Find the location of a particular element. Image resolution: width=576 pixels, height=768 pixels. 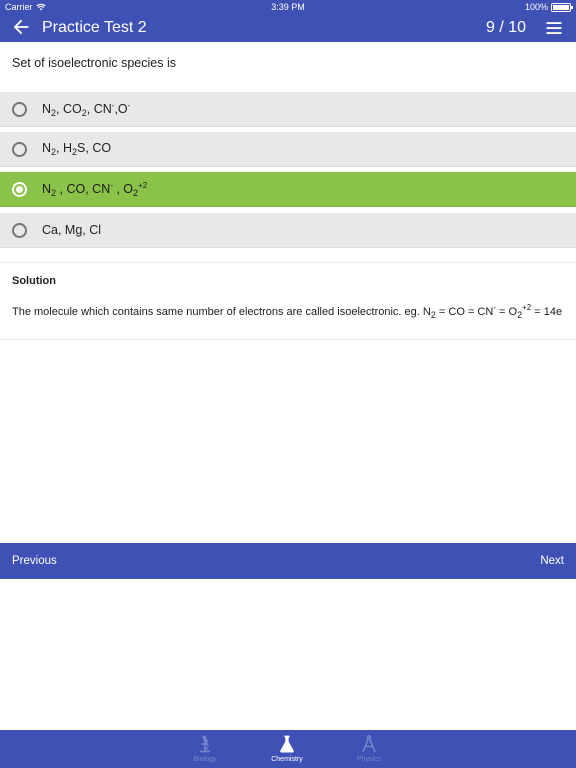

question-counter: 9 / 10 is located at coordinates (505, 27).